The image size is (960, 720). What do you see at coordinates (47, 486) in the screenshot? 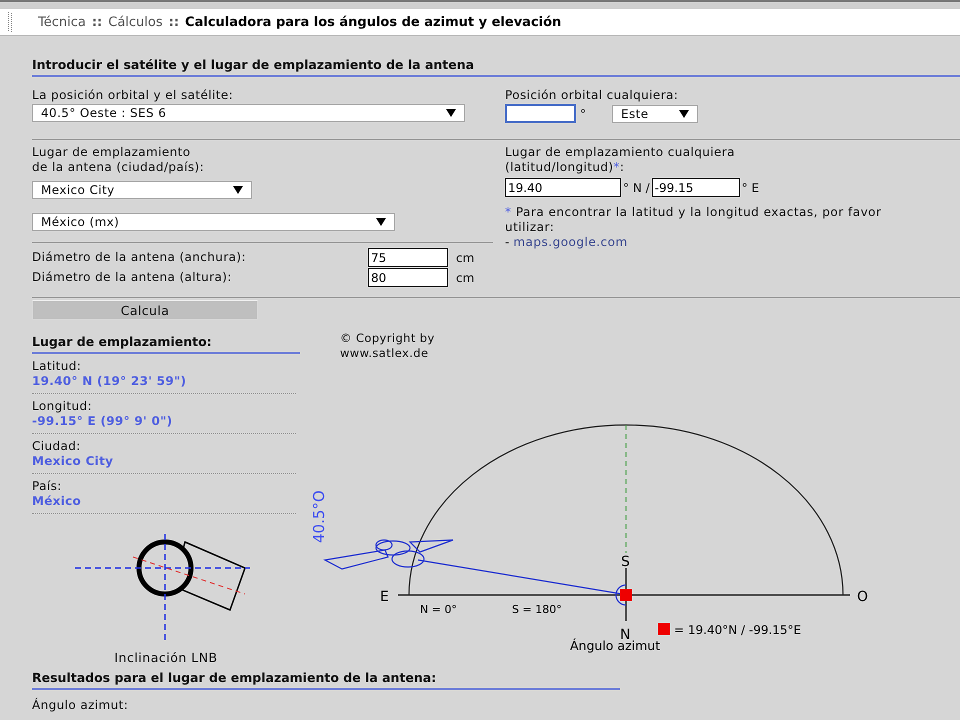
I see `info-label: País:` at bounding box center [47, 486].